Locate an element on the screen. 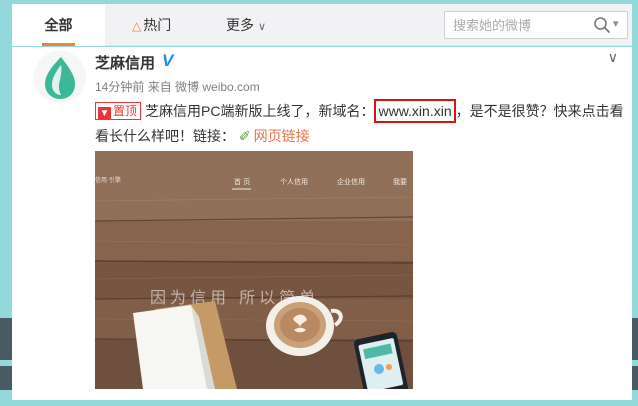 This screenshot has height=406, width=638. backdrop-strip-left-lower is located at coordinates (6, 378).